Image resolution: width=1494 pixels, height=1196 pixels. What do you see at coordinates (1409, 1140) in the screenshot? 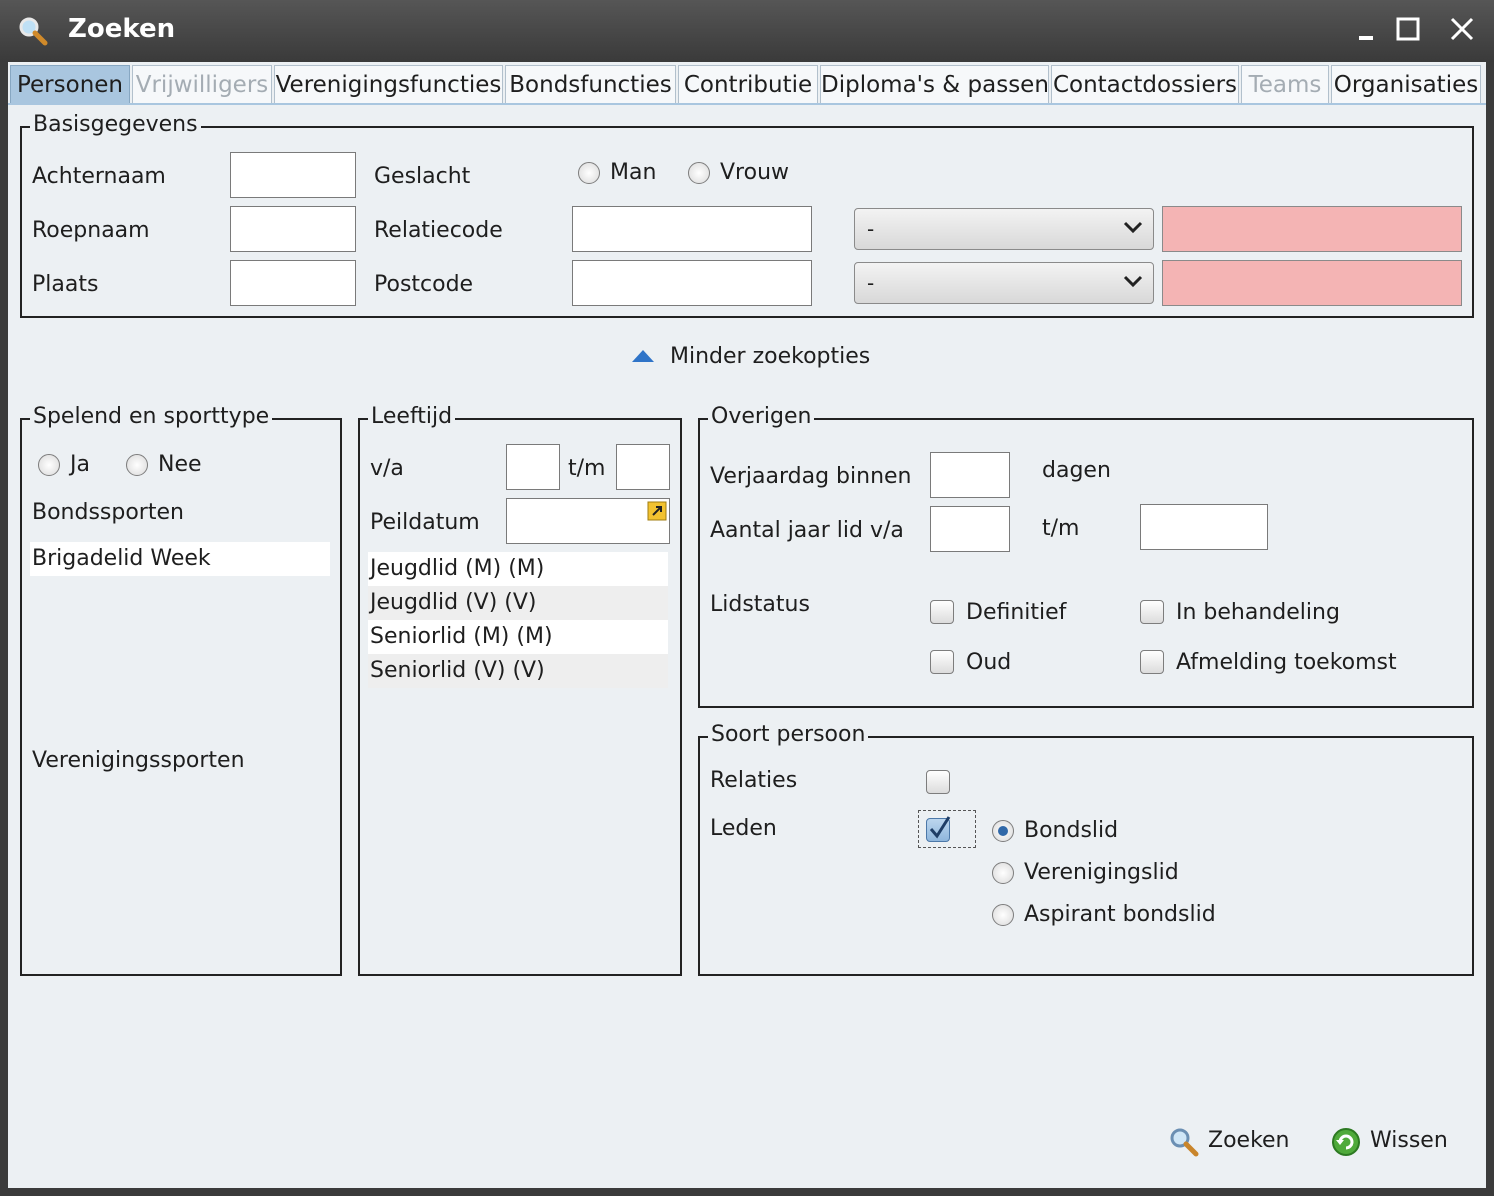
I see `wissen-label: Wissen` at bounding box center [1409, 1140].